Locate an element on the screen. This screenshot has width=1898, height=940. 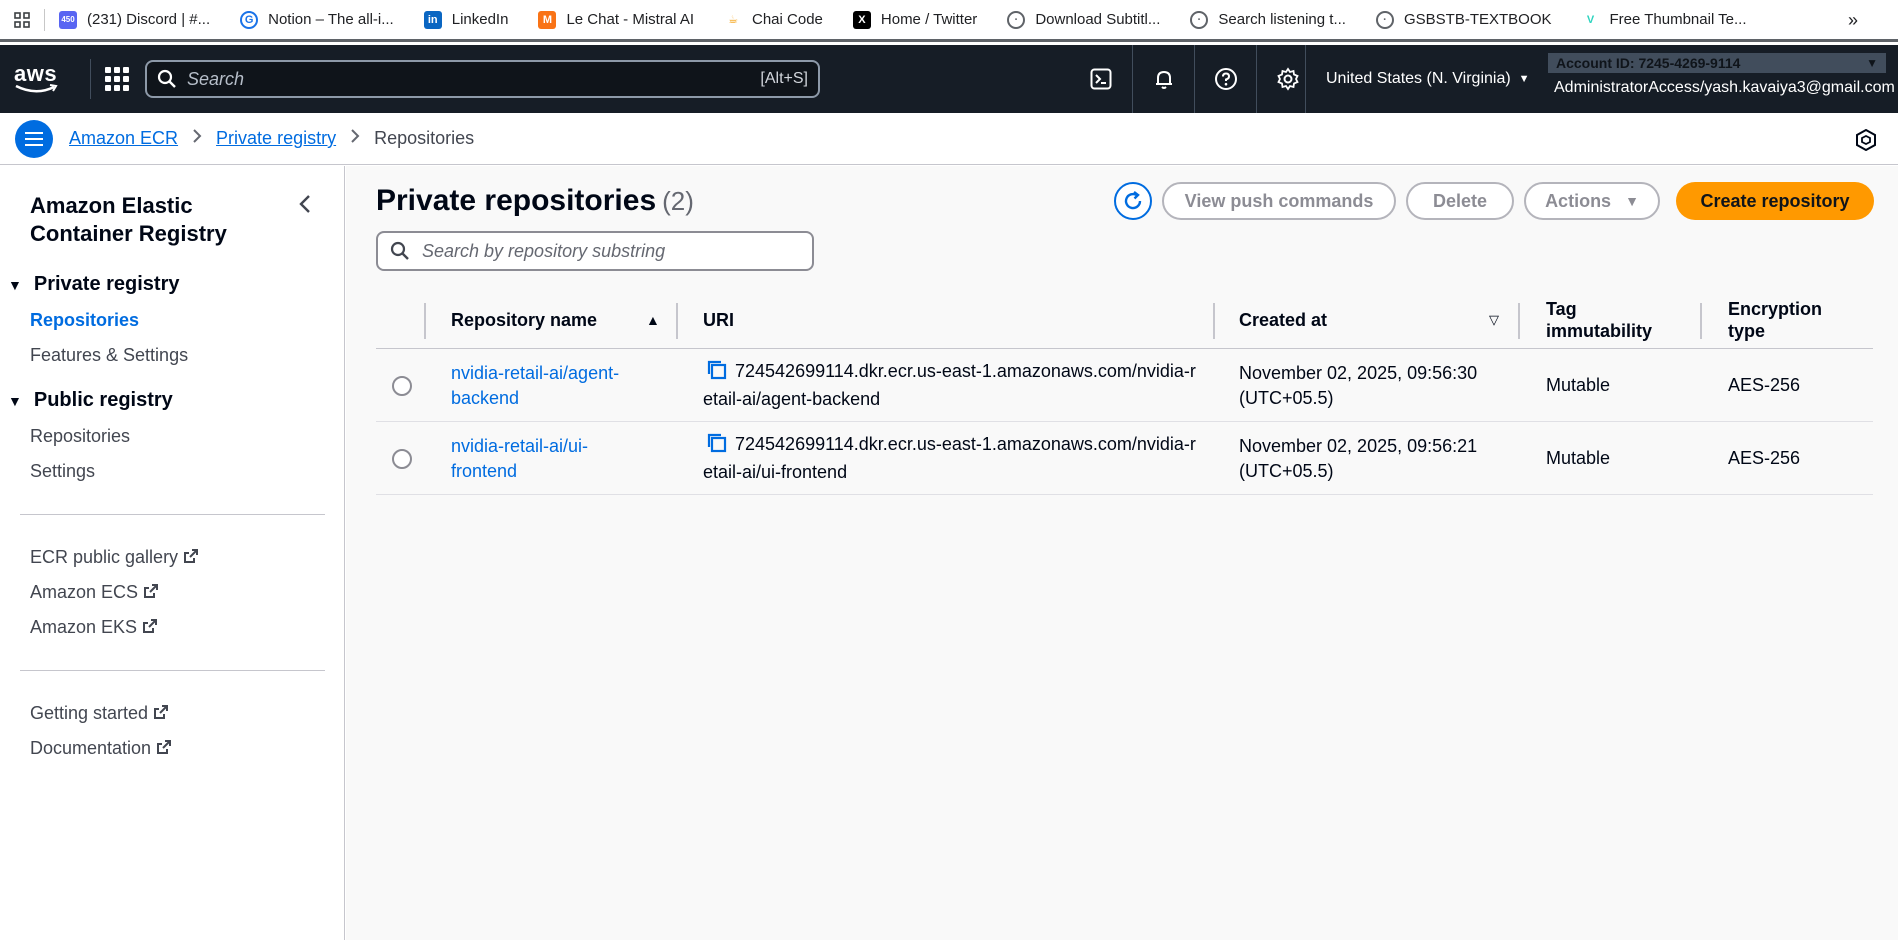
help-icon is located at coordinates (1225, 79).